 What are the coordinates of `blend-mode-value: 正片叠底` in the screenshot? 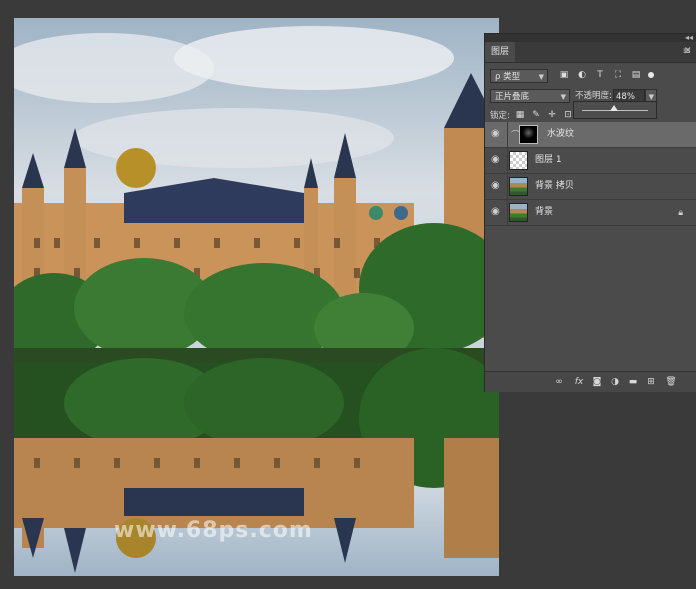 It's located at (512, 97).